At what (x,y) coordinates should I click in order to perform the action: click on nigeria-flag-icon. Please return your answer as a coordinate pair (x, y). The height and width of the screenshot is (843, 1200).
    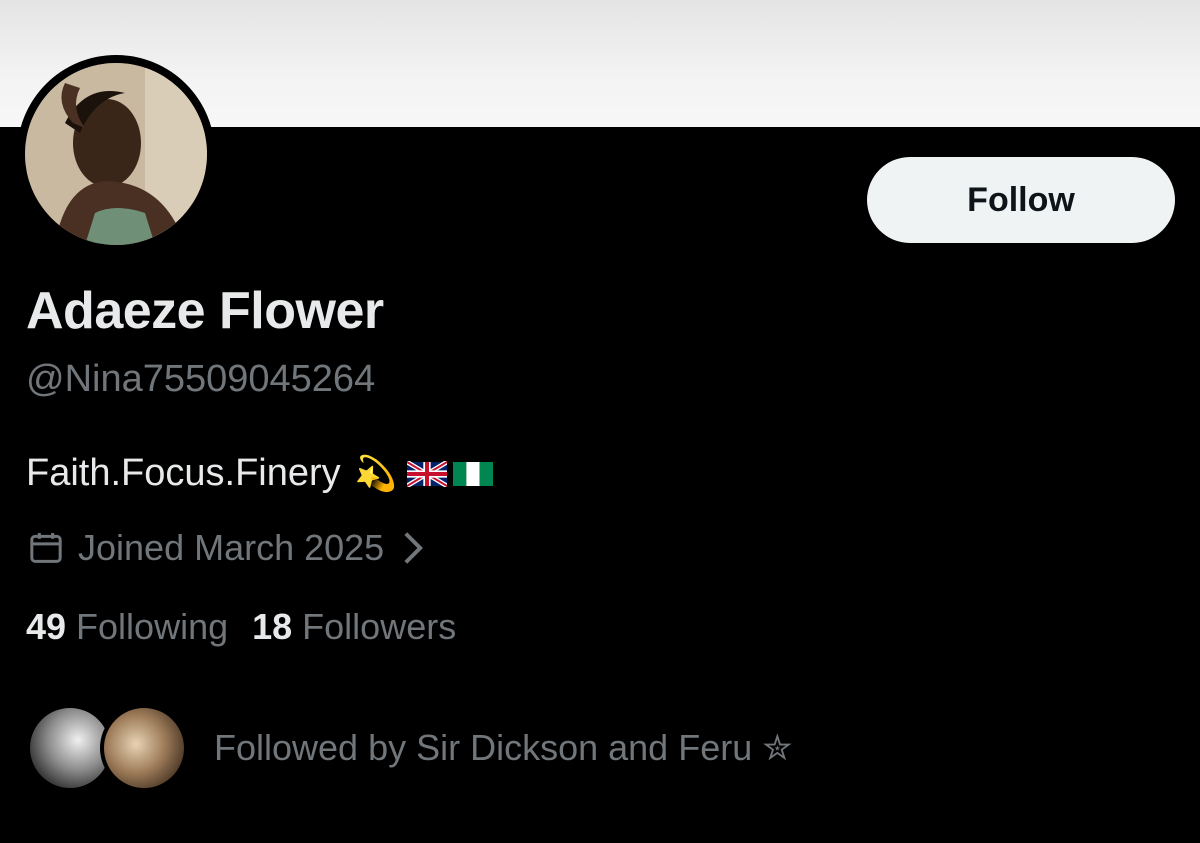
    Looking at the image, I should click on (473, 473).